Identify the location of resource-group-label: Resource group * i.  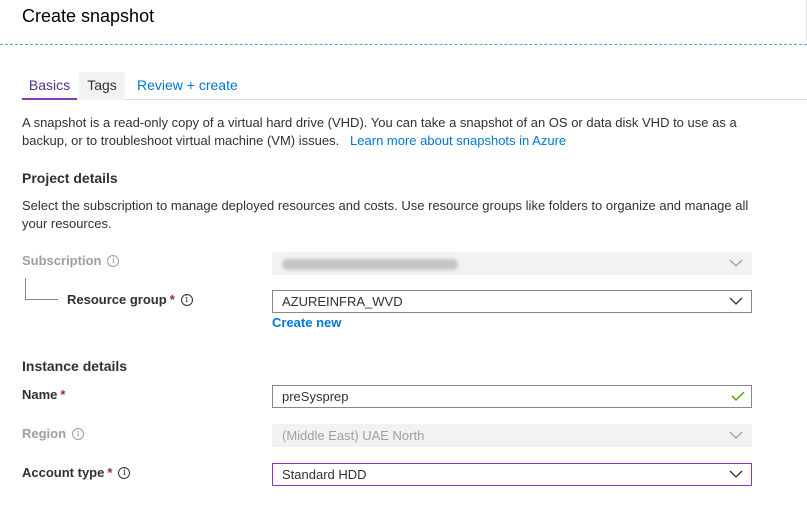
(130, 299).